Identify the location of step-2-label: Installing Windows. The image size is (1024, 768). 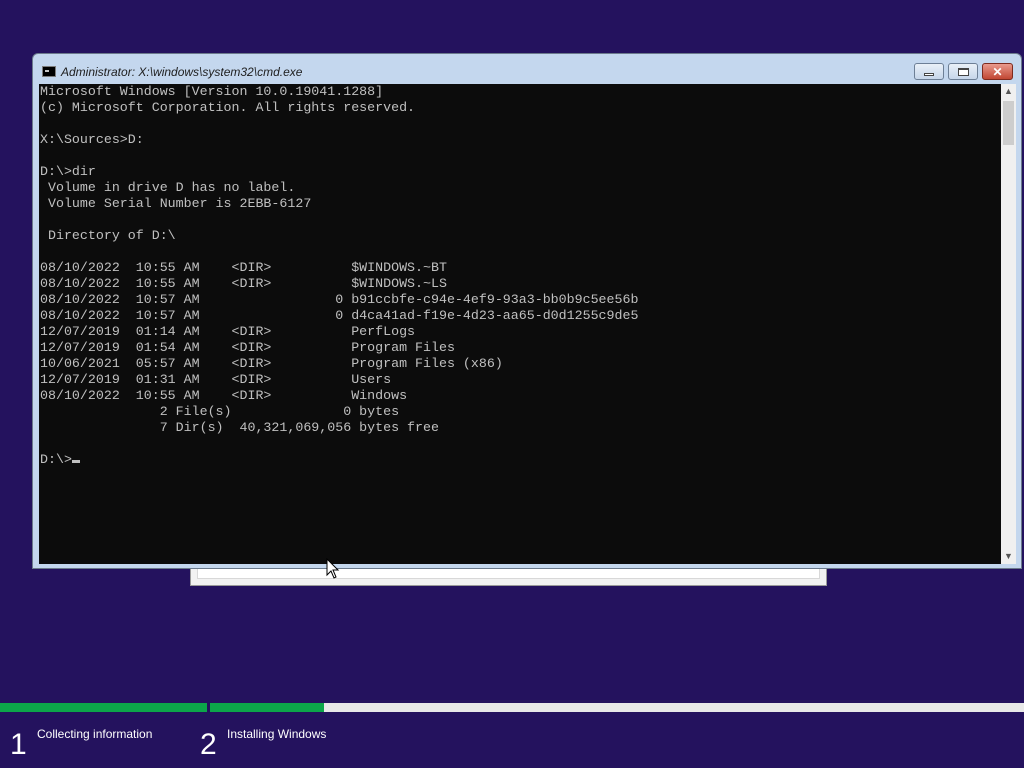
(277, 734).